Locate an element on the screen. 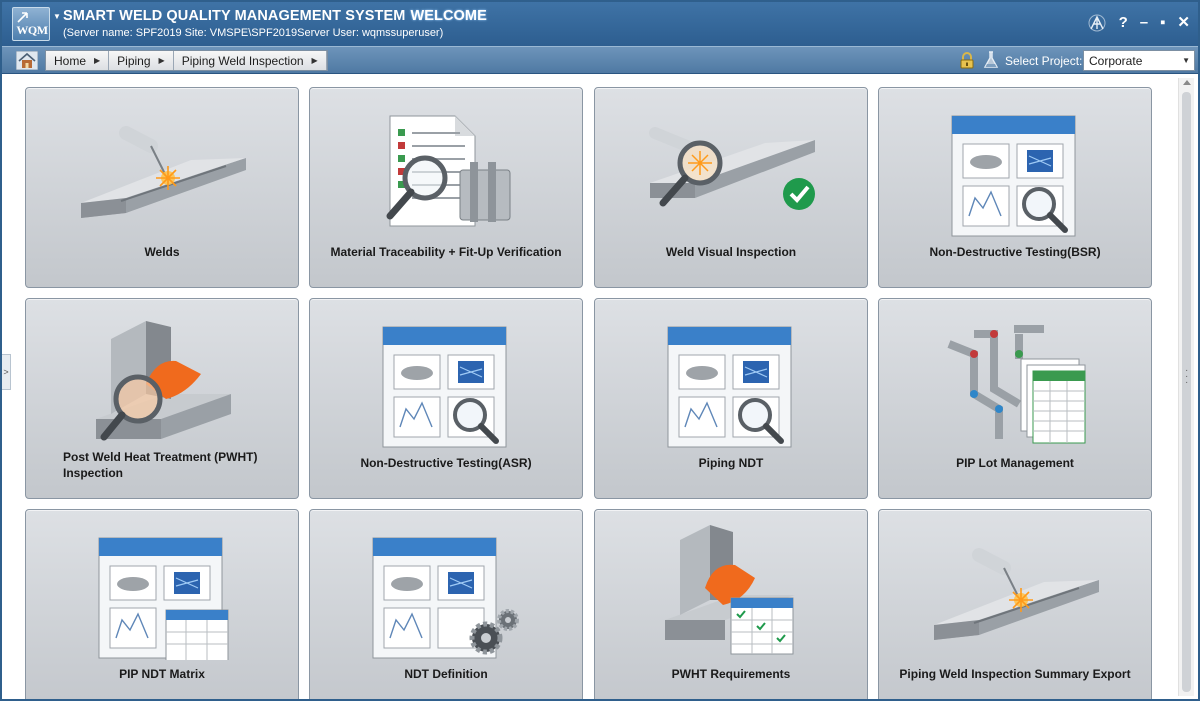 This screenshot has height=701, width=1200. breadcrumb: Home ▶ Piping ▶ Piping Weld Inspection ▶ is located at coordinates (186, 60).